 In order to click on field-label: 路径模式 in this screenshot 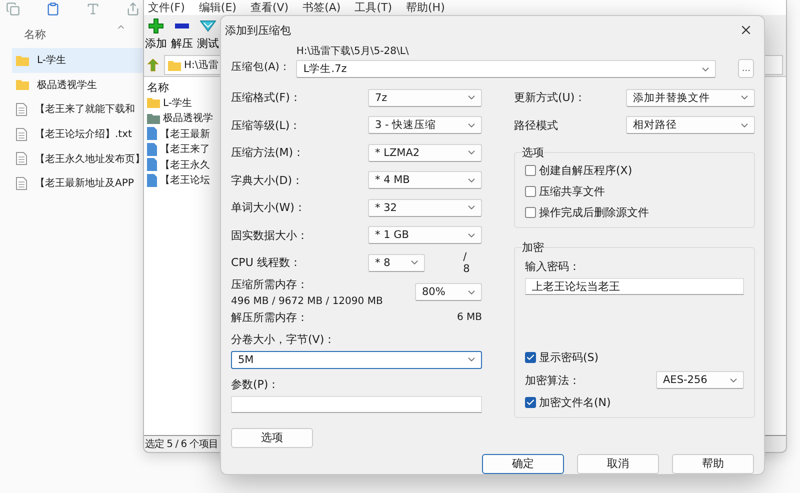, I will do `click(536, 125)`.